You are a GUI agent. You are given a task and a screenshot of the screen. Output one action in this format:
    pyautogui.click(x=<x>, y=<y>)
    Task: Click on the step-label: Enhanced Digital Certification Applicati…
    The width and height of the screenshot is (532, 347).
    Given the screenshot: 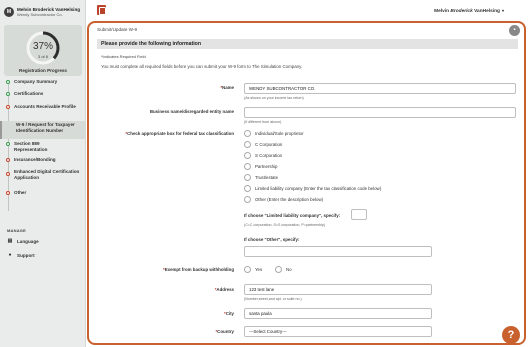 What is the action you would take?
    pyautogui.click(x=47, y=174)
    